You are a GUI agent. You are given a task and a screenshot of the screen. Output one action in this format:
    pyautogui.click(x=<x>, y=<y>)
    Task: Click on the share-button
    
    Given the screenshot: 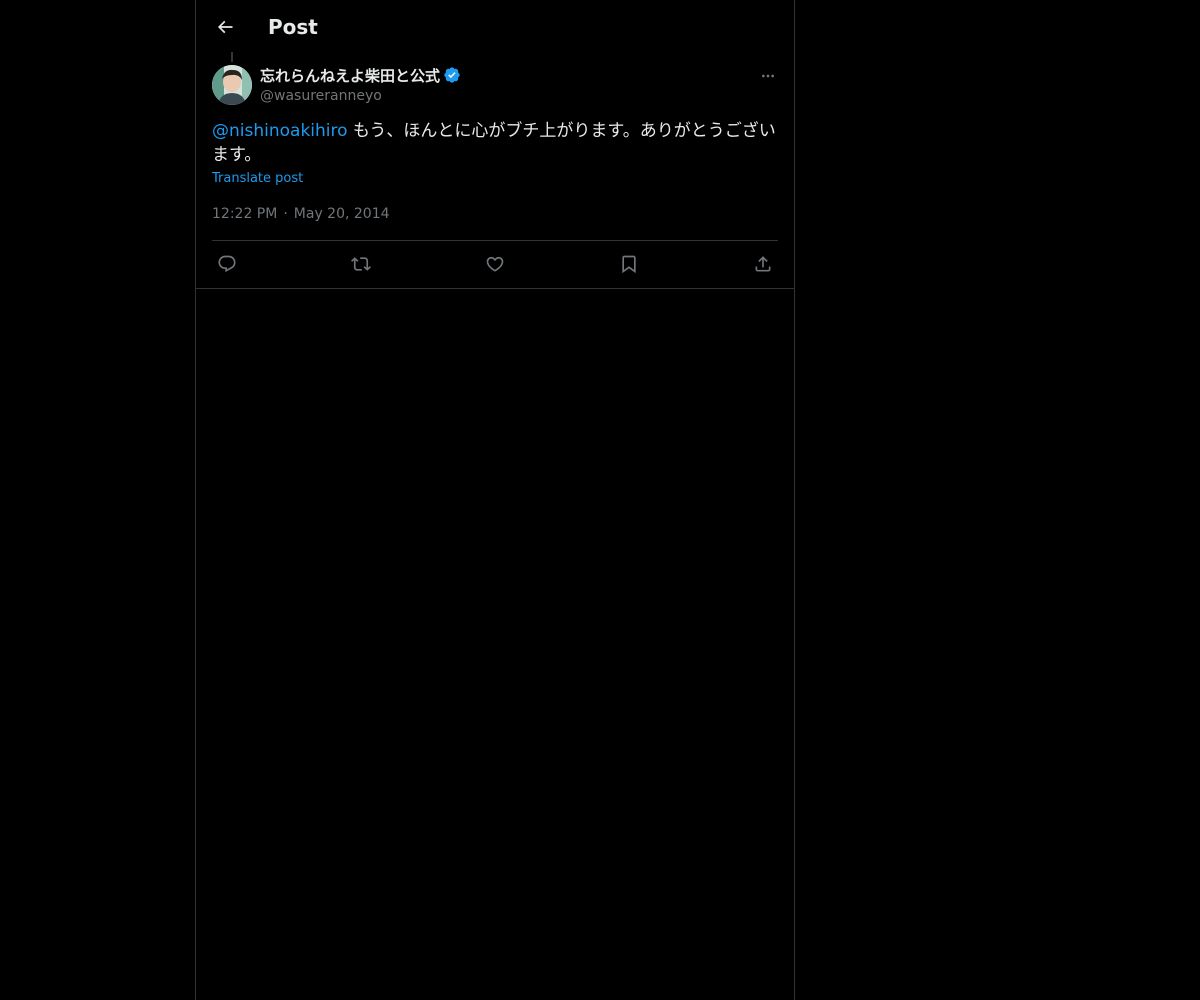 What is the action you would take?
    pyautogui.click(x=763, y=264)
    